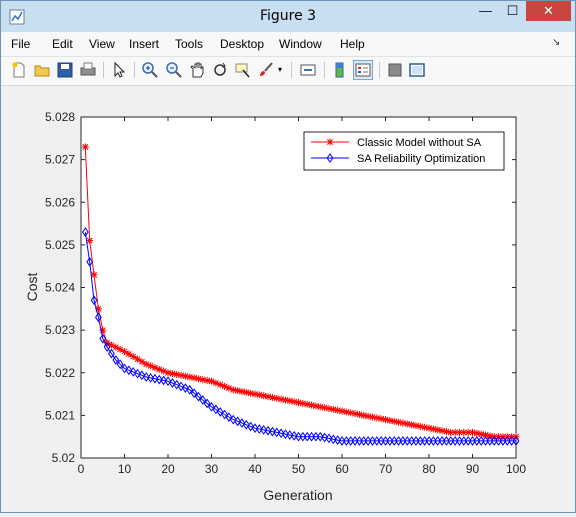 The height and width of the screenshot is (517, 576). I want to click on y-tick-label: 5.023, so click(60, 330).